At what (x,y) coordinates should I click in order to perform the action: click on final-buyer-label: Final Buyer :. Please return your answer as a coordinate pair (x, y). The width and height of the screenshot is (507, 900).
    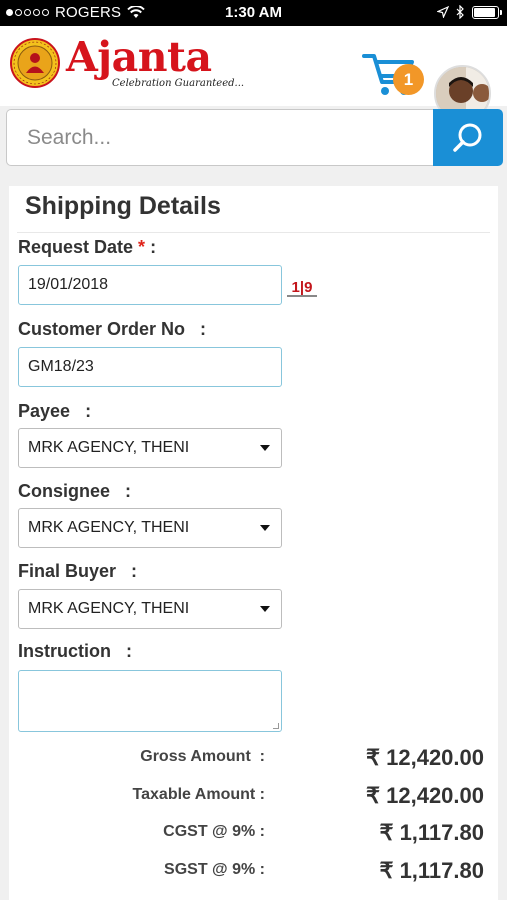
    Looking at the image, I should click on (78, 571).